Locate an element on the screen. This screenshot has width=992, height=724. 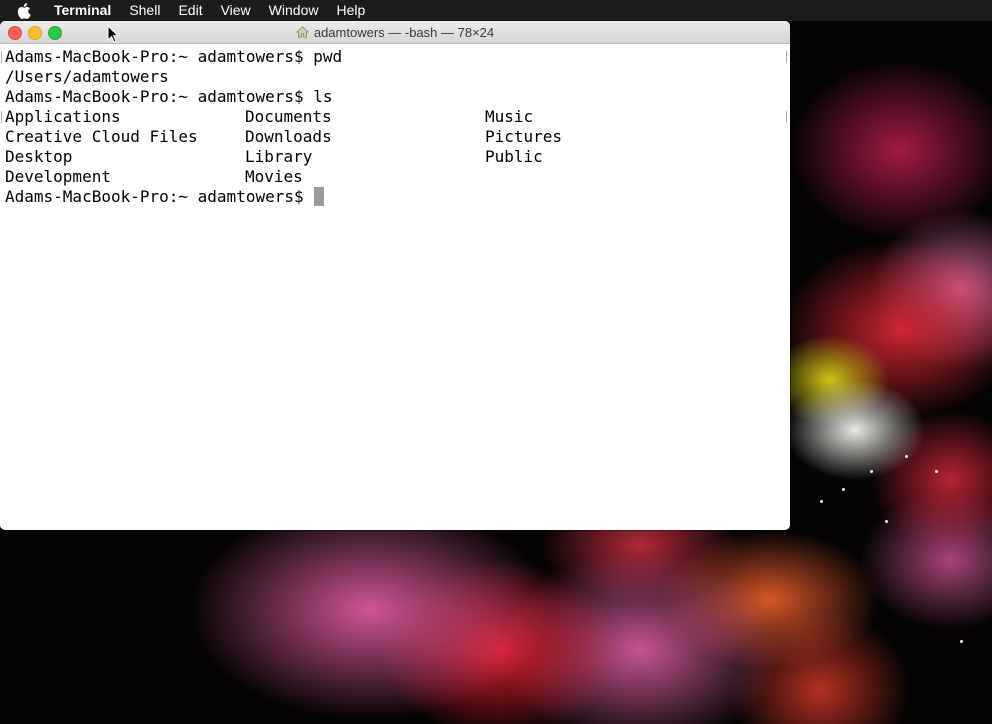
text-cursor is located at coordinates (319, 196).